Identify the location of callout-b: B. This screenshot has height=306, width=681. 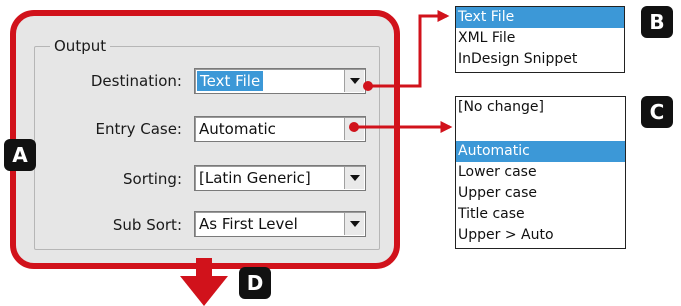
(657, 22).